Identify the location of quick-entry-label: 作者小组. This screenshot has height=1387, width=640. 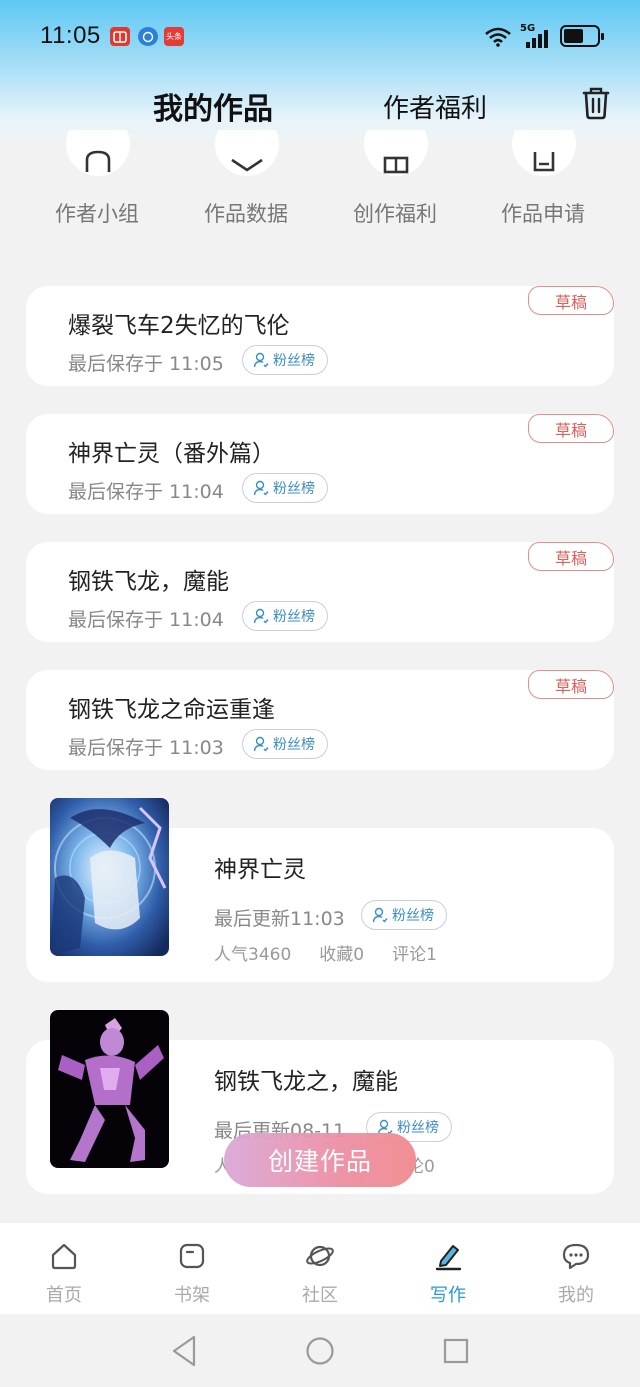
(97, 214).